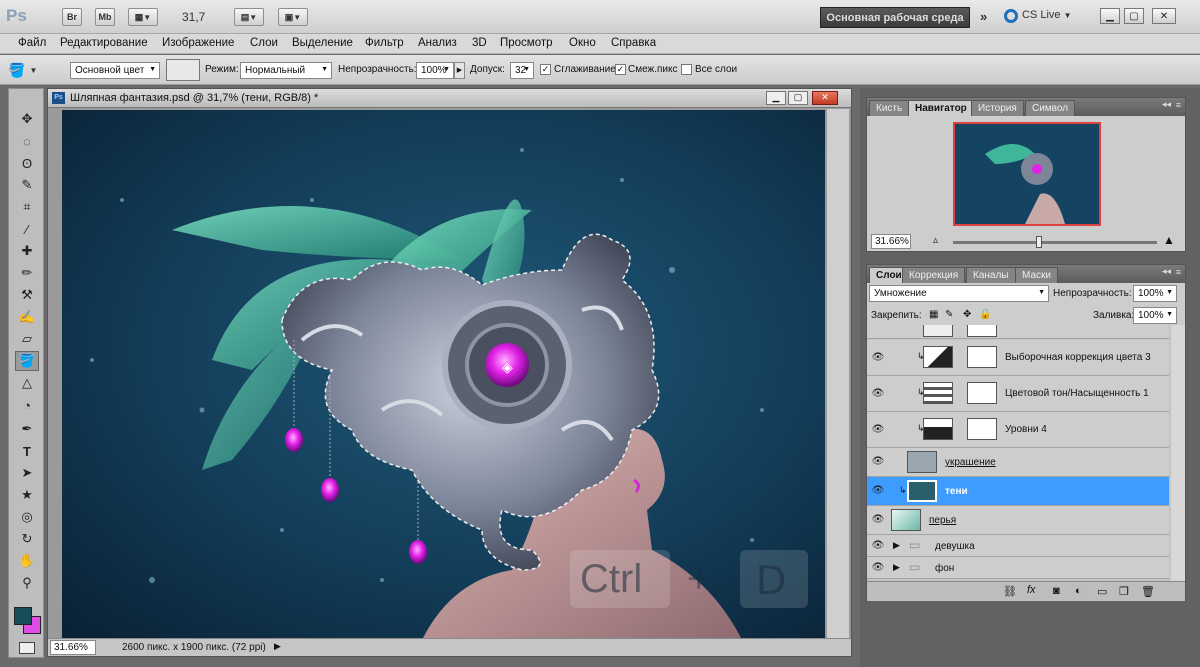 This screenshot has width=1200, height=667. What do you see at coordinates (991, 275) in the screenshot?
I see `tab-channels: Каналы` at bounding box center [991, 275].